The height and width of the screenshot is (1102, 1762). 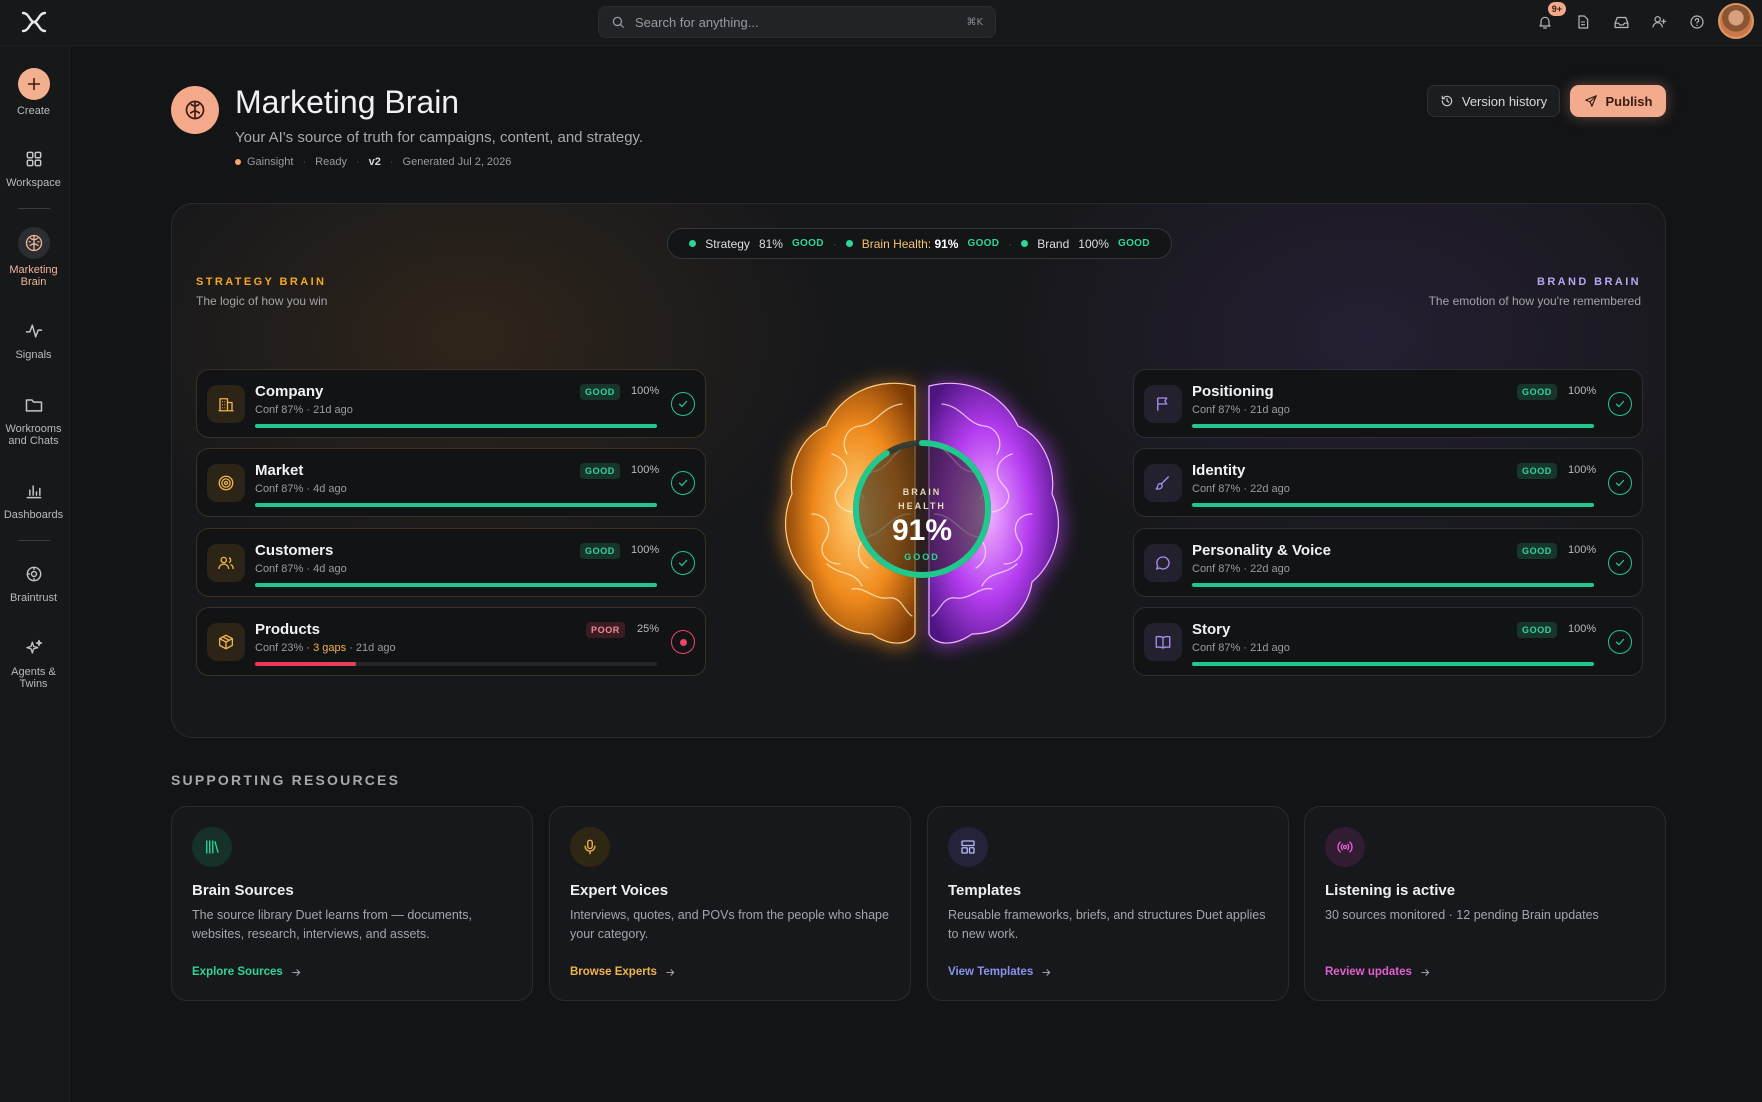 I want to click on search-bar: ⌘K, so click(x=797, y=22).